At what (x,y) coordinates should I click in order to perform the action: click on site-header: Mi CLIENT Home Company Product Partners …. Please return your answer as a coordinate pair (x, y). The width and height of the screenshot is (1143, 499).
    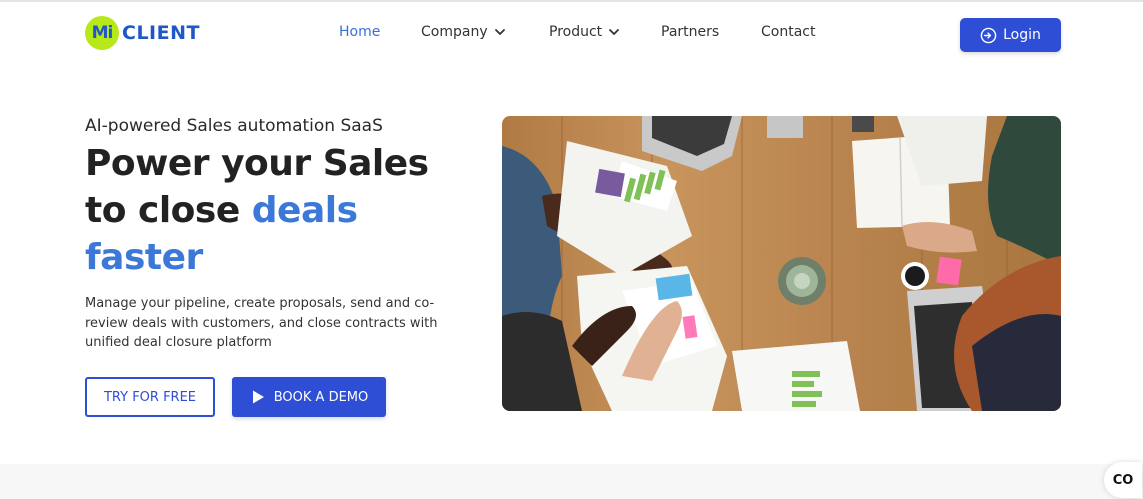
    Looking at the image, I should click on (571, 33).